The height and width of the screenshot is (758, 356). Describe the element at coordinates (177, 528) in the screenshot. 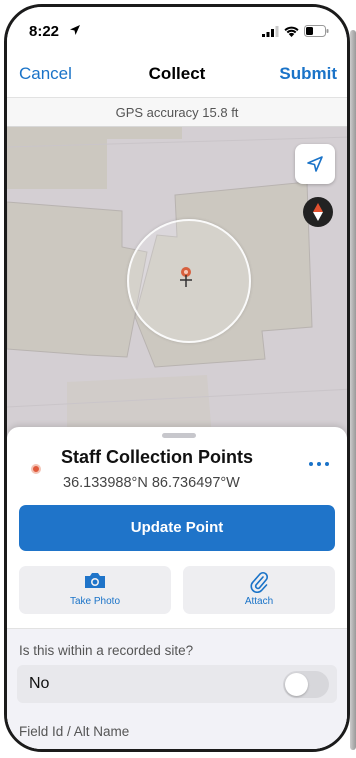

I see `update-point-button: Update Point` at that location.